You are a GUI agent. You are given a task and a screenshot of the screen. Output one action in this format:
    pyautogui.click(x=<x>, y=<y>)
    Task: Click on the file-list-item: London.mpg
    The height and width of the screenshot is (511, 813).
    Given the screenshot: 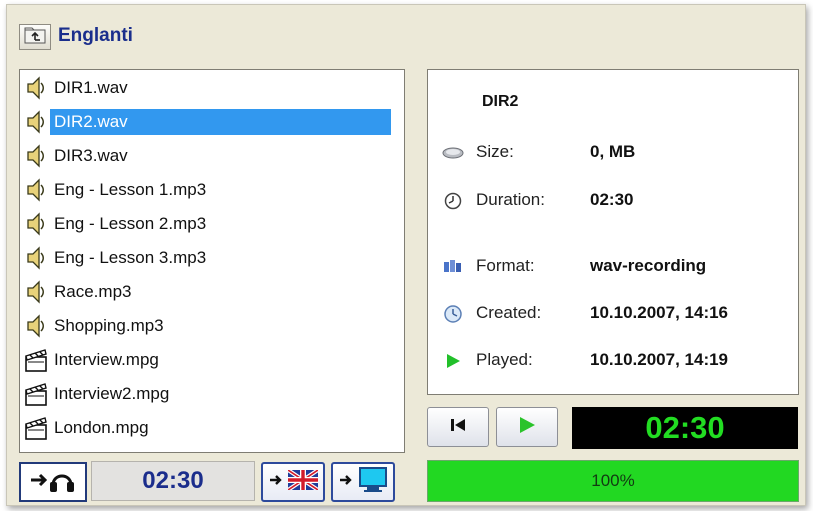 What is the action you would take?
    pyautogui.click(x=212, y=428)
    